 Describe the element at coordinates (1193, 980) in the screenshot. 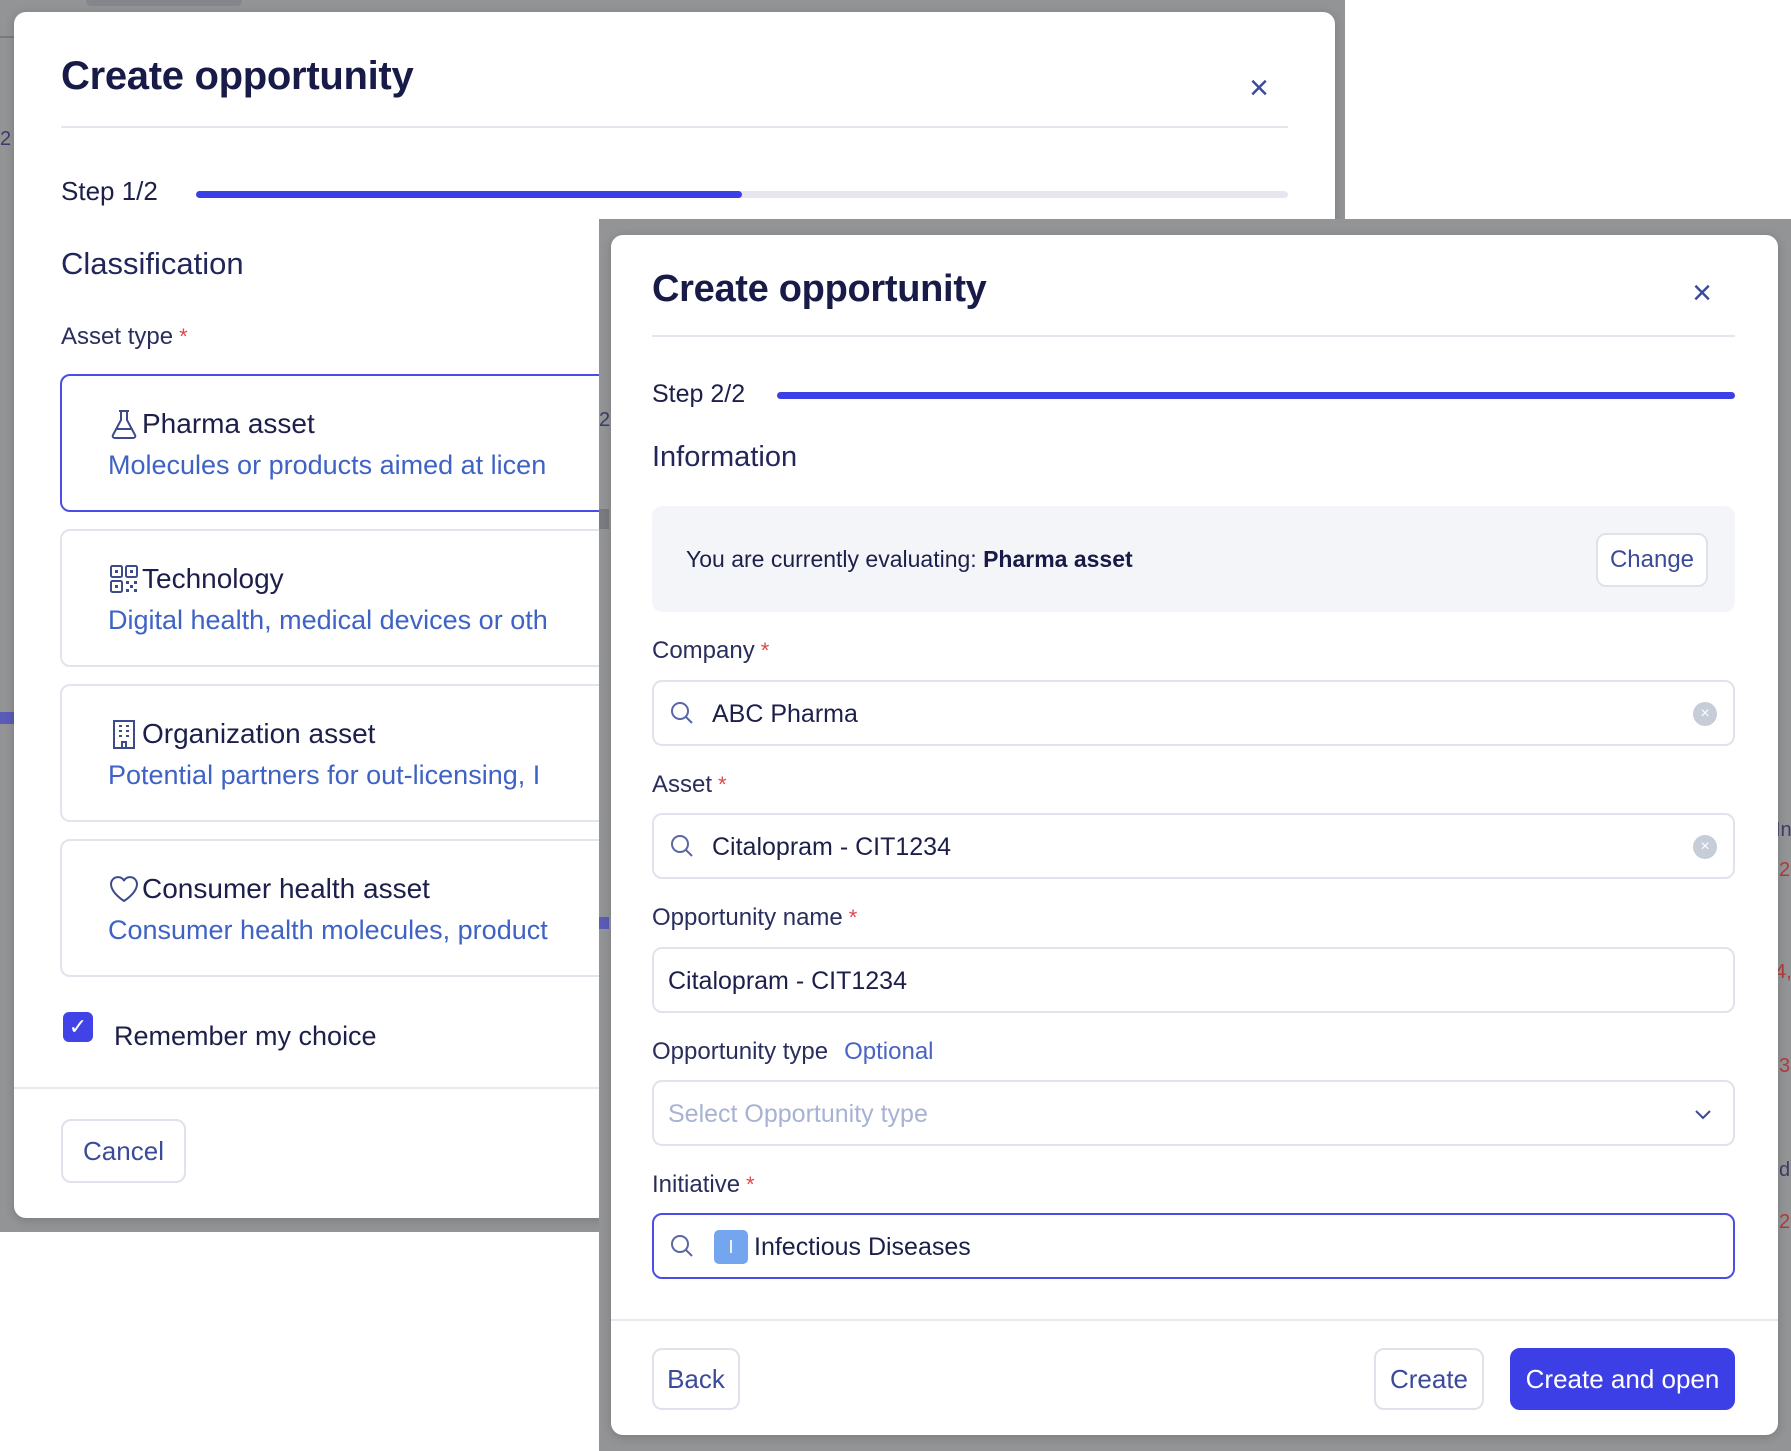

I see `opportunity-name-field: Citalopram - CIT1234` at that location.